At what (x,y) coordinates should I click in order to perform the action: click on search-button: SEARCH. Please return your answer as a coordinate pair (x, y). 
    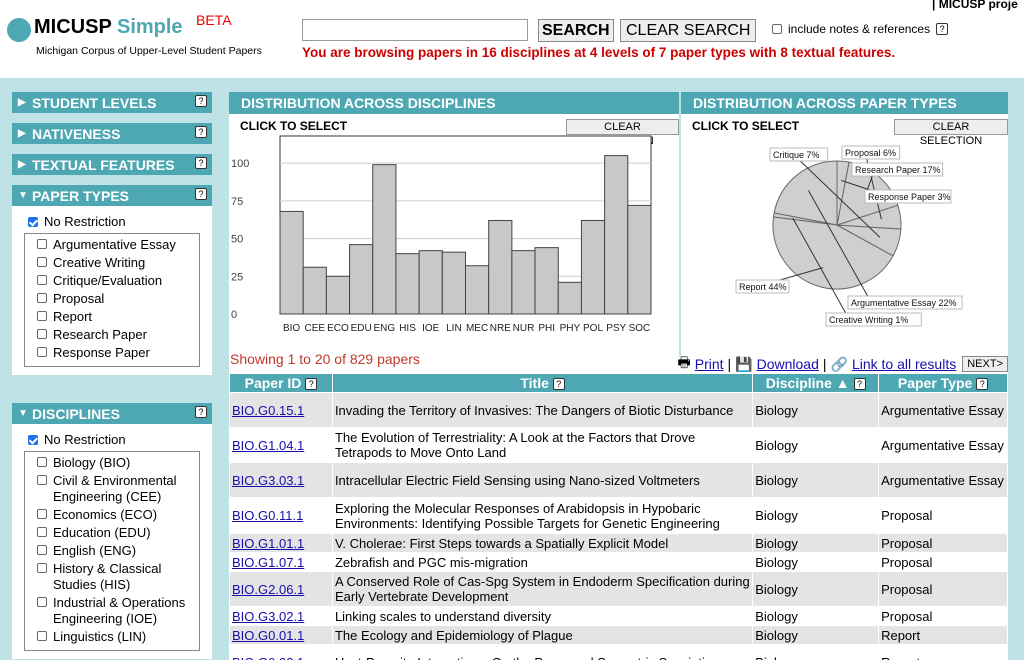
    Looking at the image, I should click on (576, 30).